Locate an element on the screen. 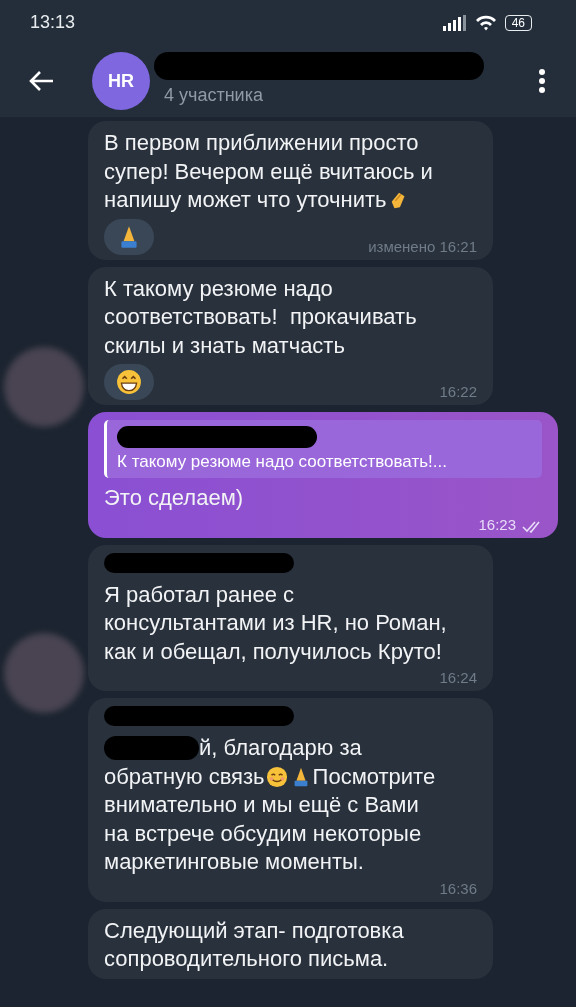 This screenshot has width=576, height=1007. message-text: внимательно и мы ещё с Вами is located at coordinates (261, 805).